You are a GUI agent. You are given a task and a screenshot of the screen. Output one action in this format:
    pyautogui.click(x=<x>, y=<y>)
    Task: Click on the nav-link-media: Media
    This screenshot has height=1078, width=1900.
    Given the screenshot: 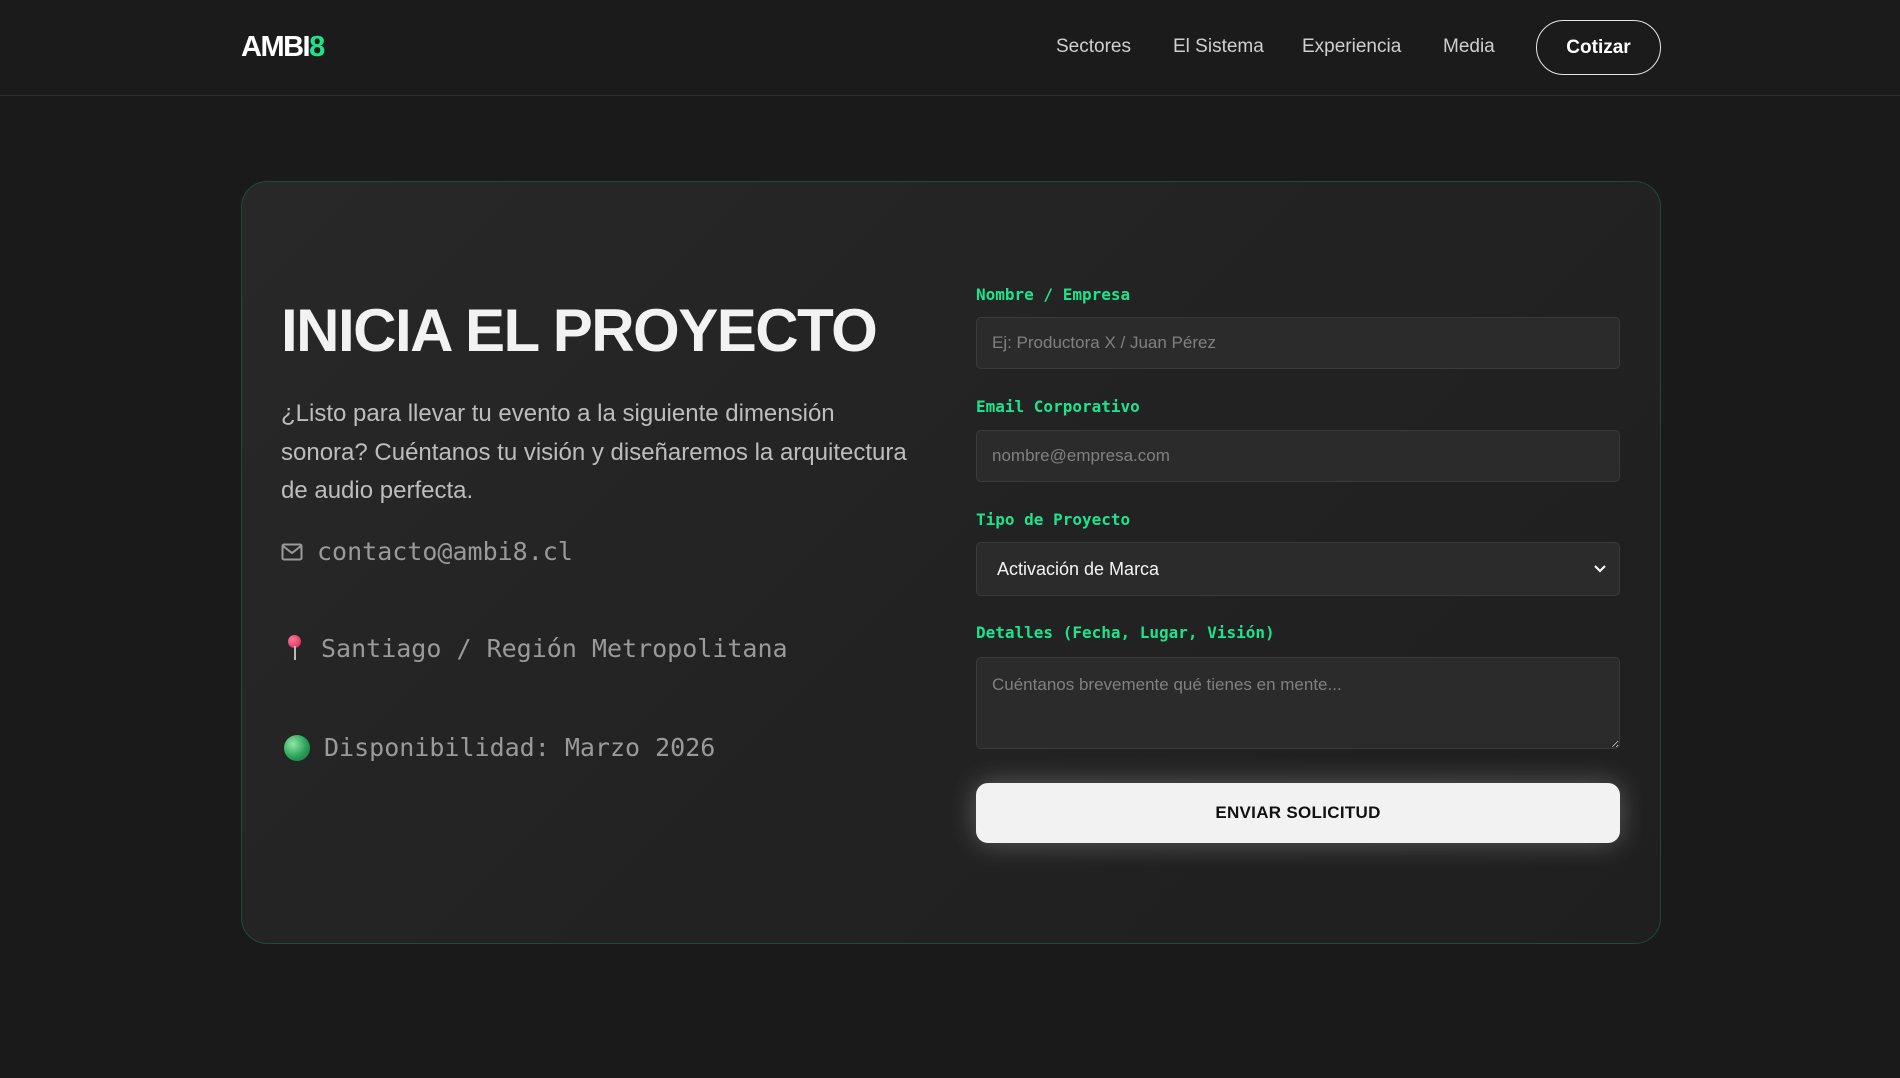 What is the action you would take?
    pyautogui.click(x=1469, y=47)
    